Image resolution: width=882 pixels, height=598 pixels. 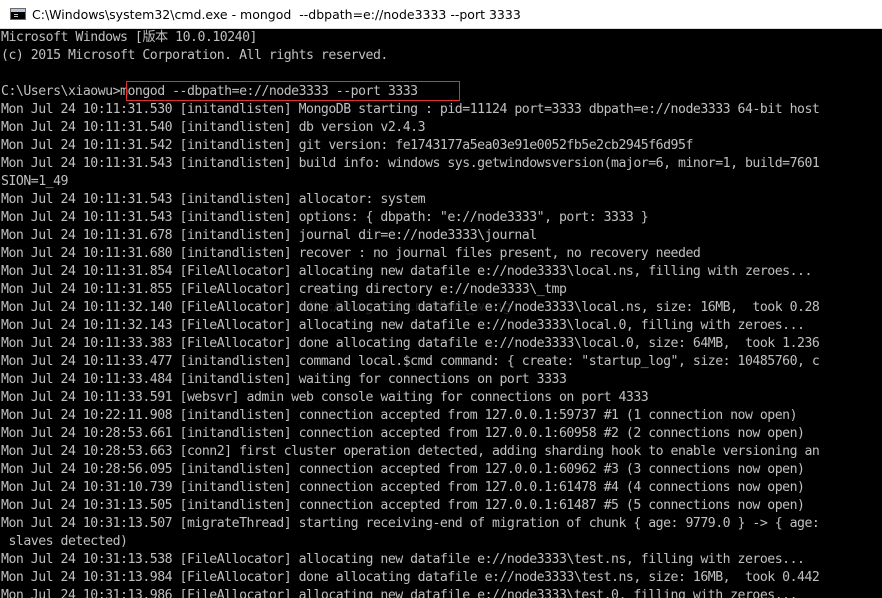 I want to click on console-line: Microsoft Windows [版本 10.0.10240], so click(x=129, y=37).